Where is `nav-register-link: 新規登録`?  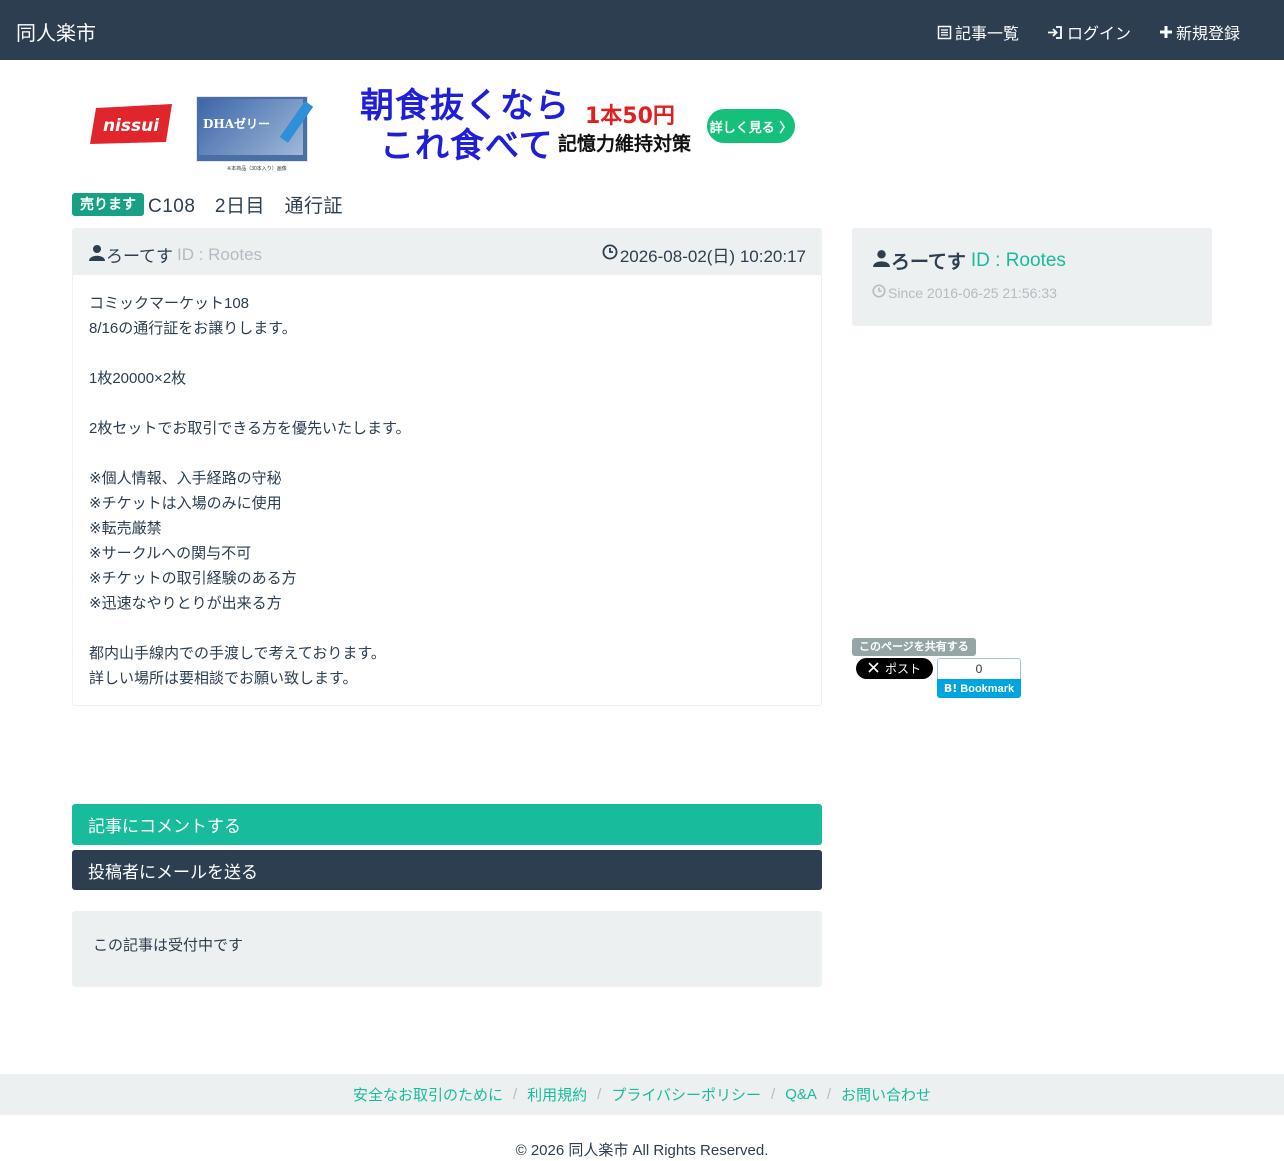 nav-register-link: 新規登録 is located at coordinates (1199, 32).